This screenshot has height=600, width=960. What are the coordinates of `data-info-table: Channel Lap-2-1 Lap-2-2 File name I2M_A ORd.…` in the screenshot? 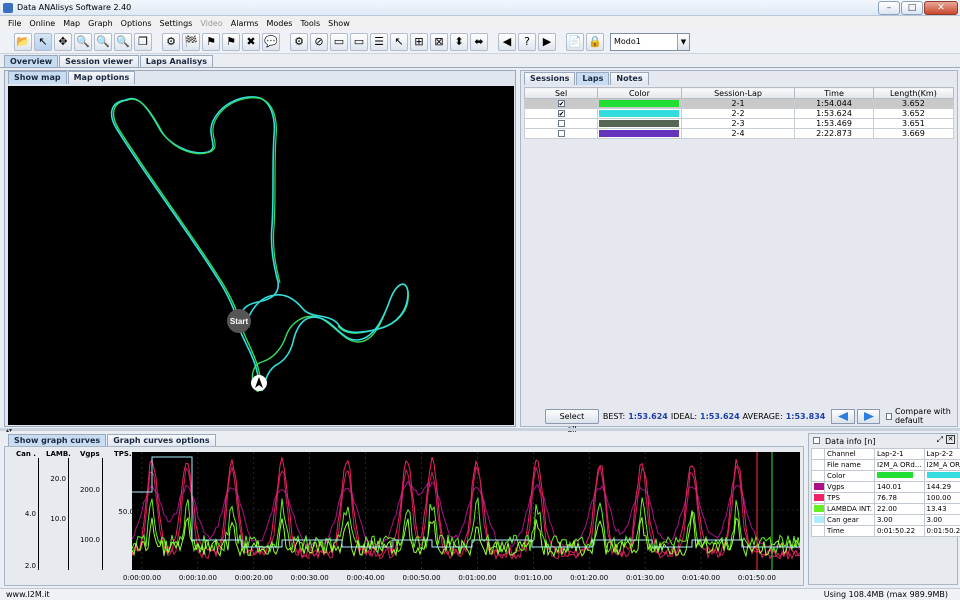 It's located at (885, 492).